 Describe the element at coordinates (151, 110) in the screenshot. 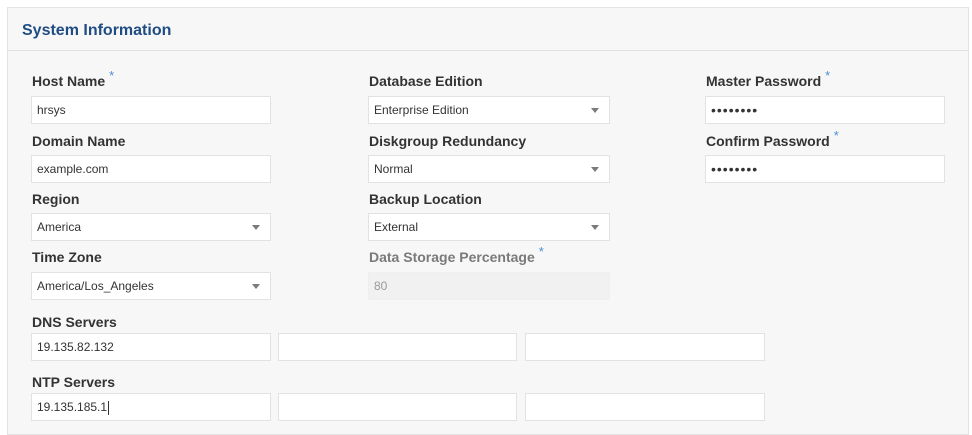

I see `host-name-input: hrsys` at that location.